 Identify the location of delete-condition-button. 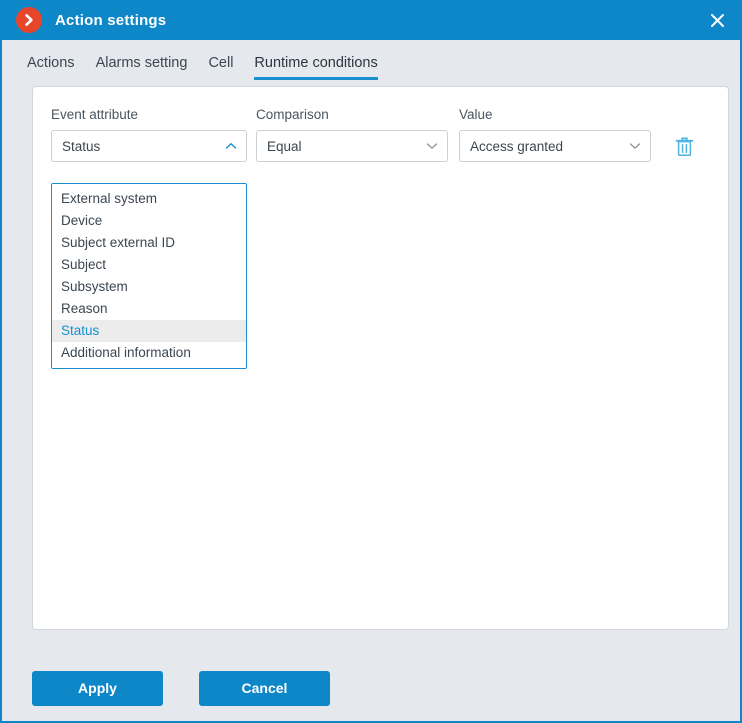
(684, 146).